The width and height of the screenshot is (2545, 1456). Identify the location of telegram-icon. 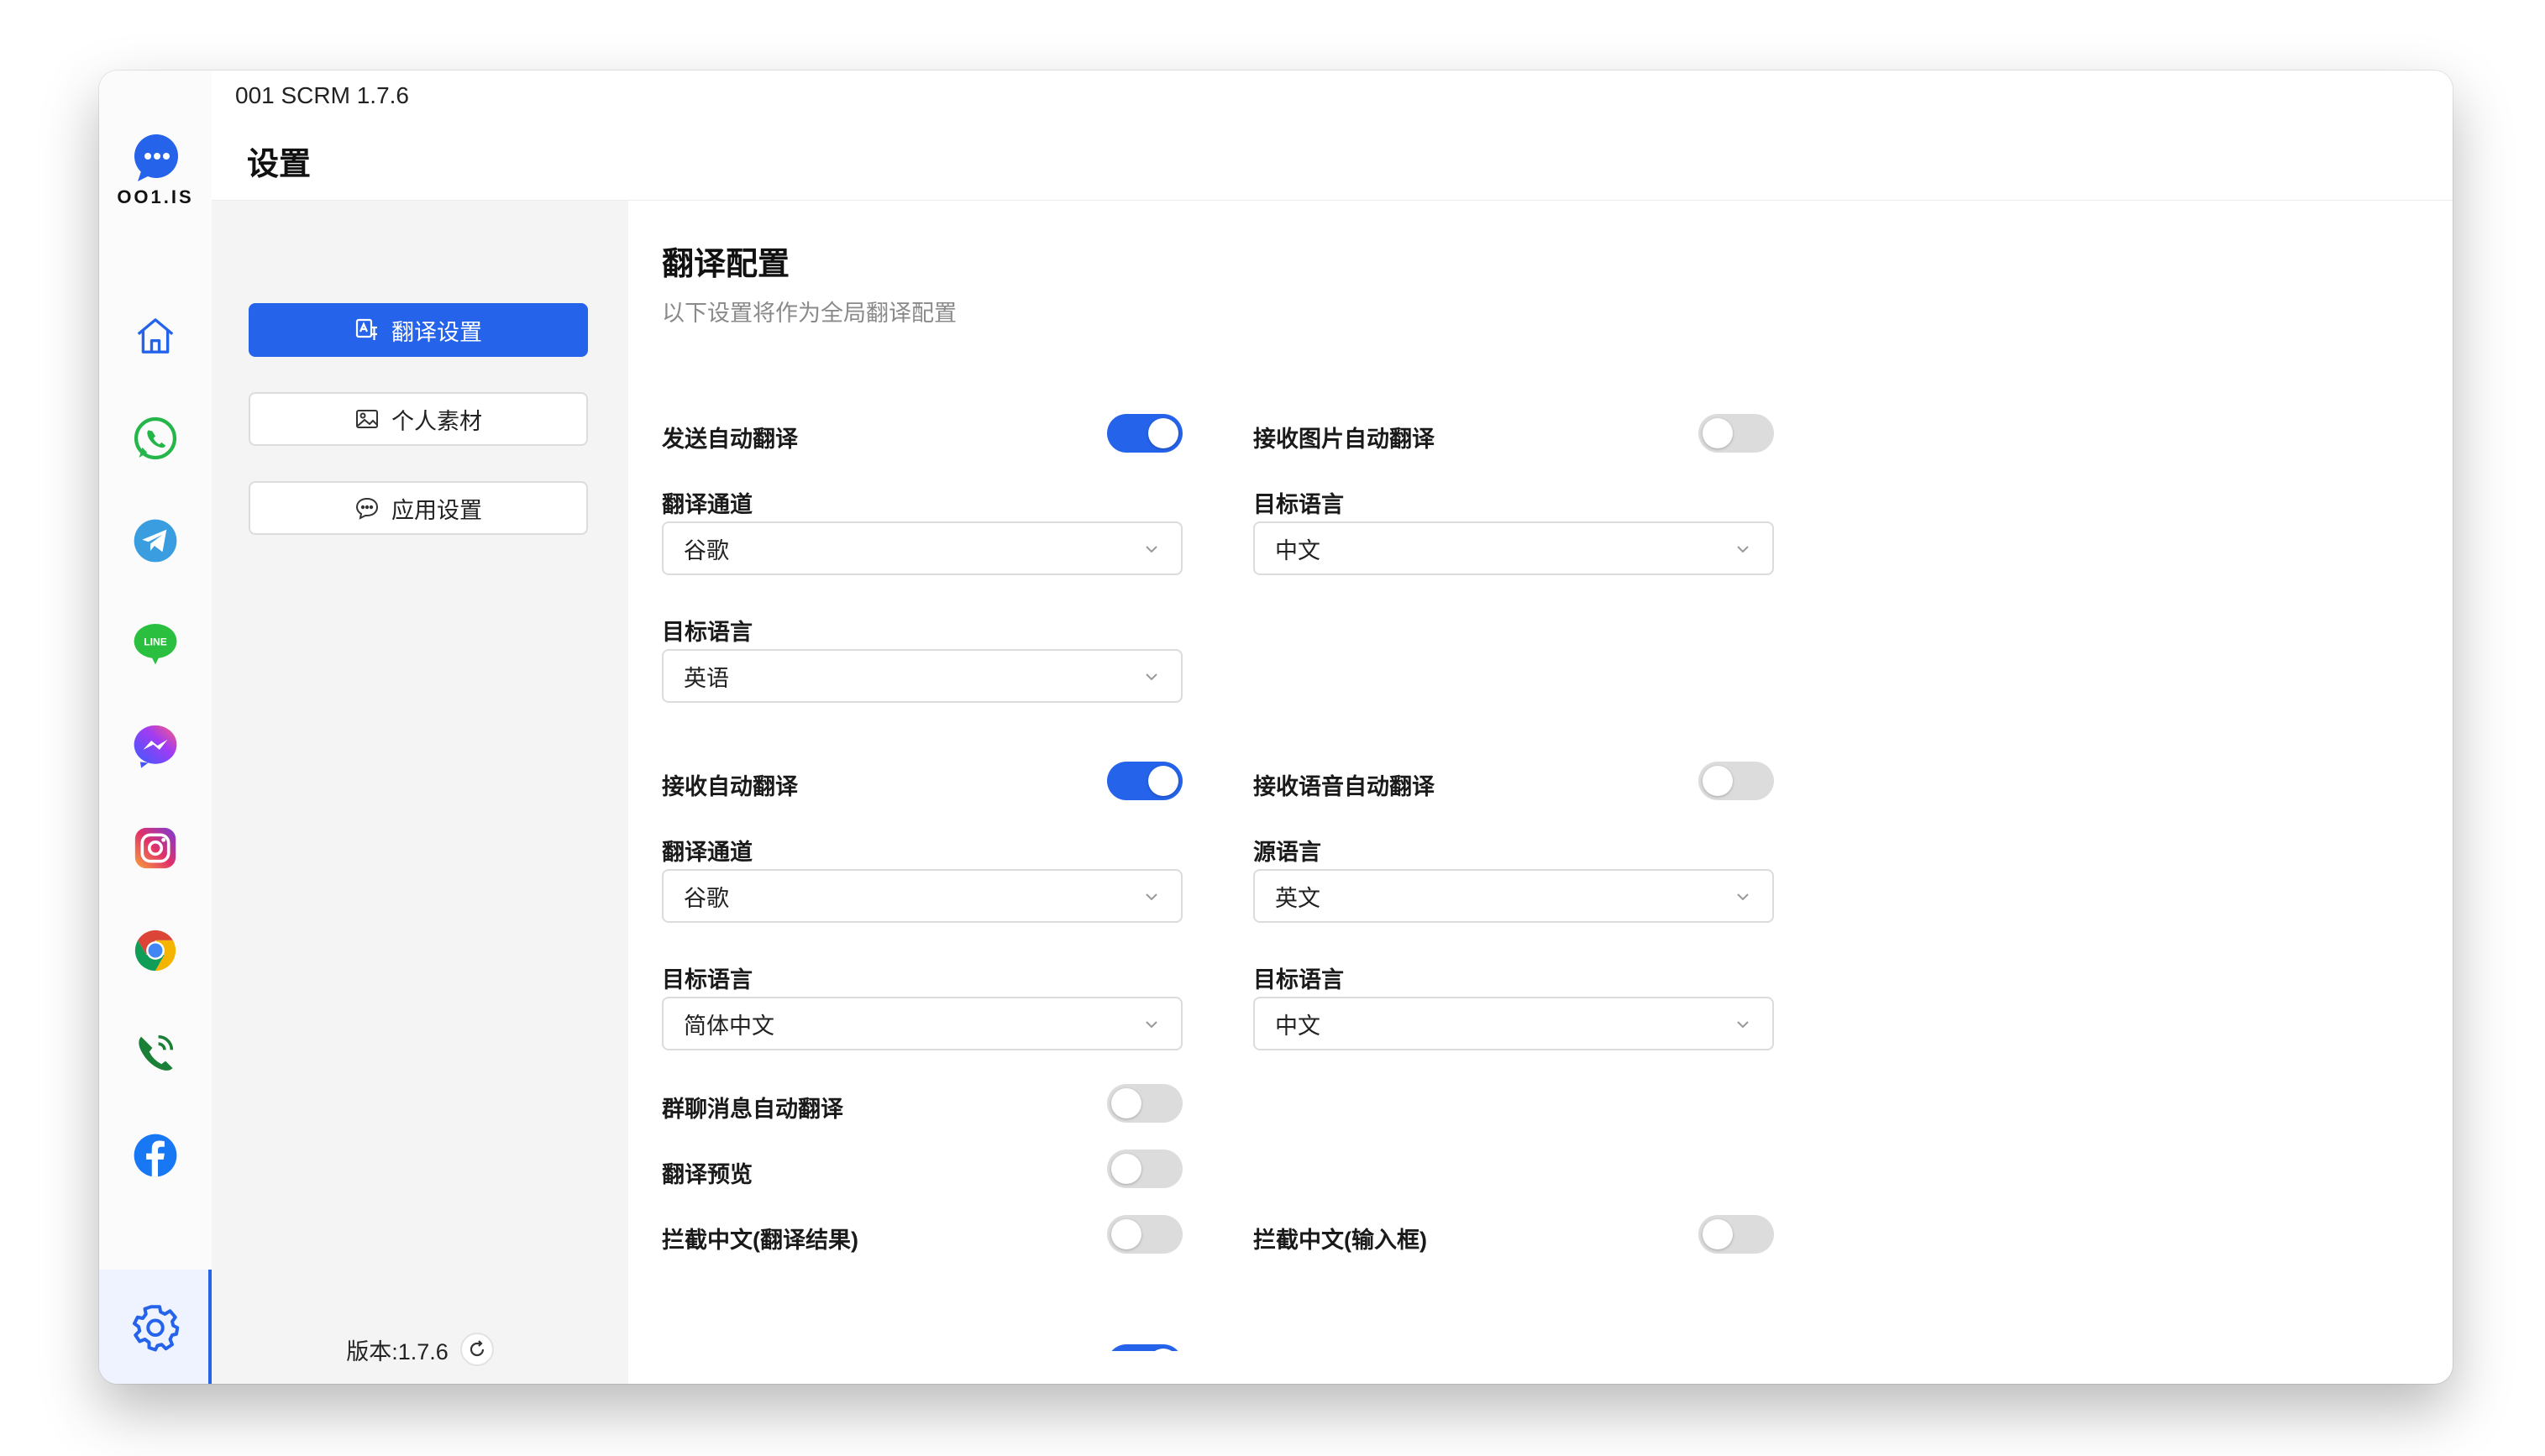
(155, 541).